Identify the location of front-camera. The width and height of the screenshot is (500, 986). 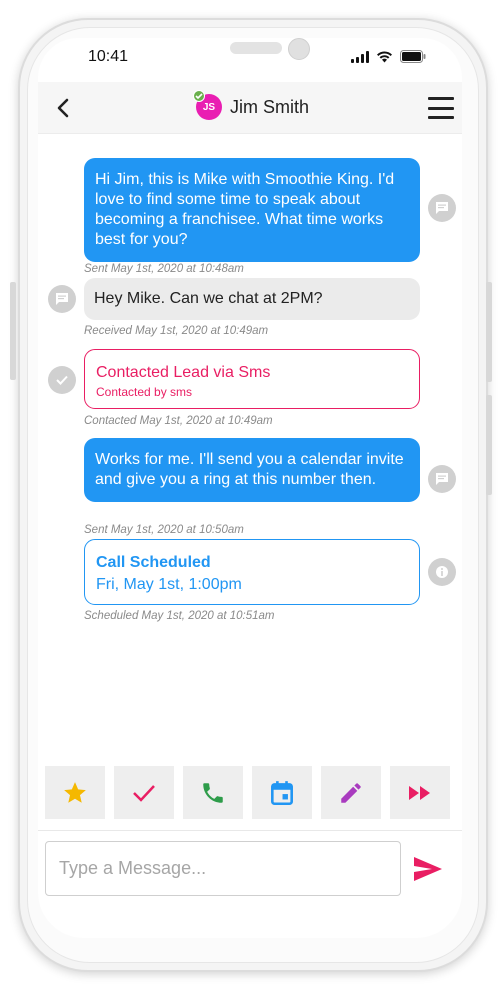
(299, 49).